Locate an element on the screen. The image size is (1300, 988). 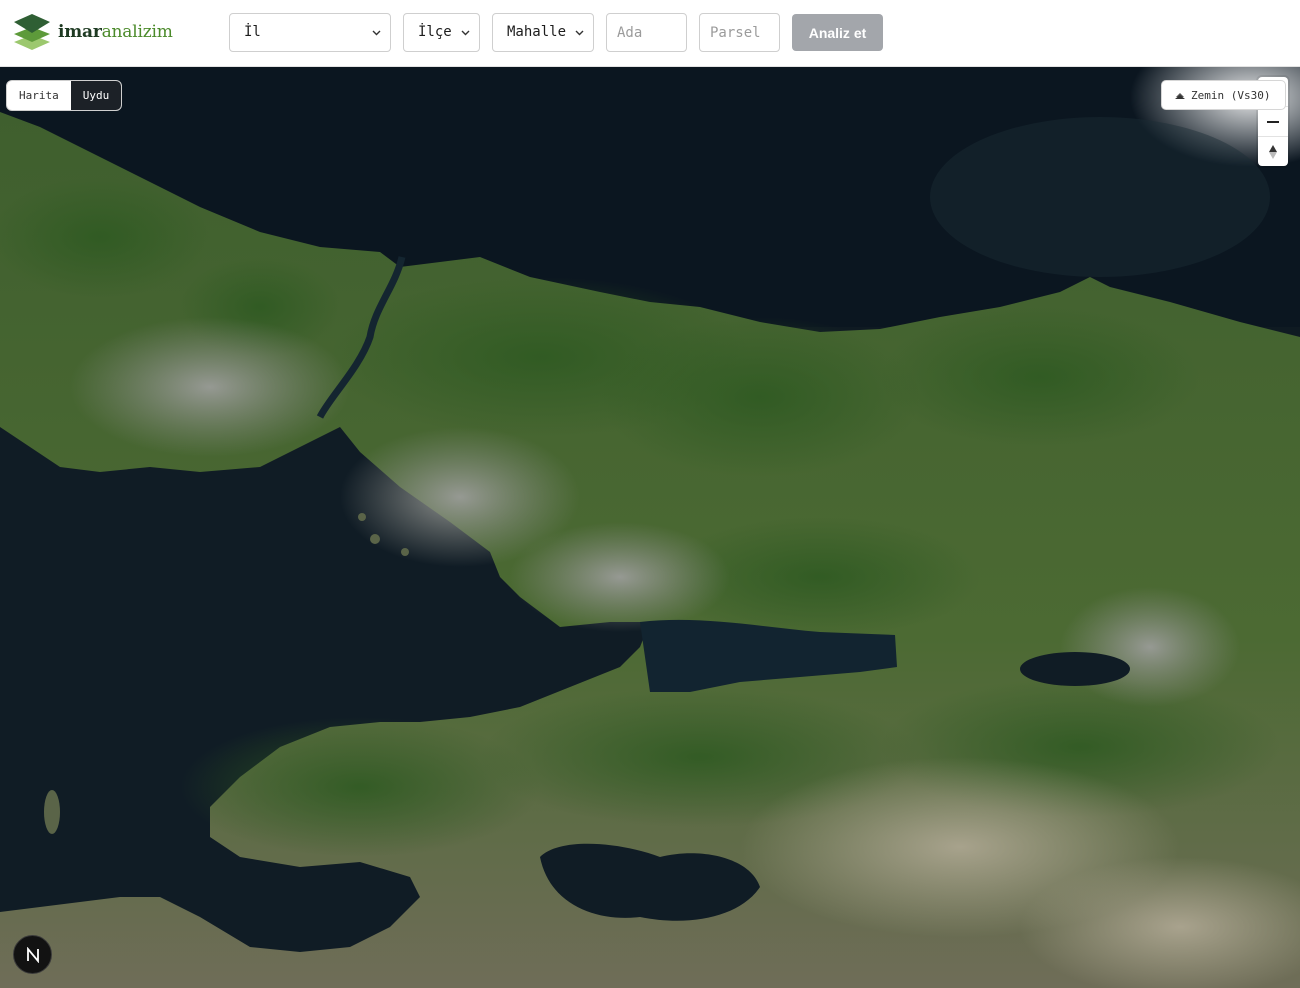
zoom-out-button is located at coordinates (1273, 121).